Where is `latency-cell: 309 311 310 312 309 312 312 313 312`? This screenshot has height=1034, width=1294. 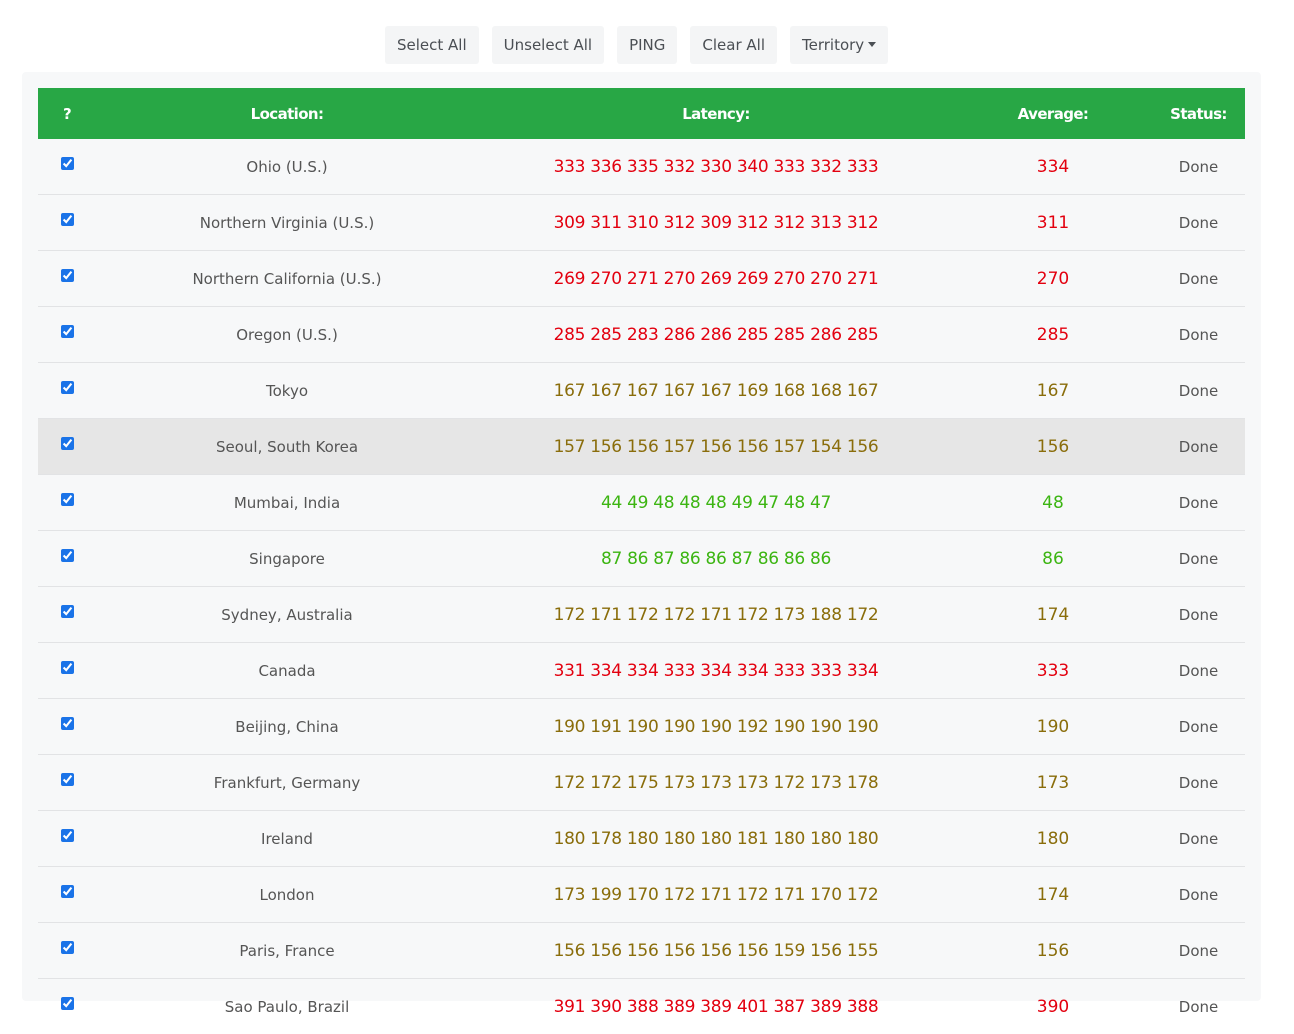 latency-cell: 309 311 310 312 309 312 312 313 312 is located at coordinates (716, 223).